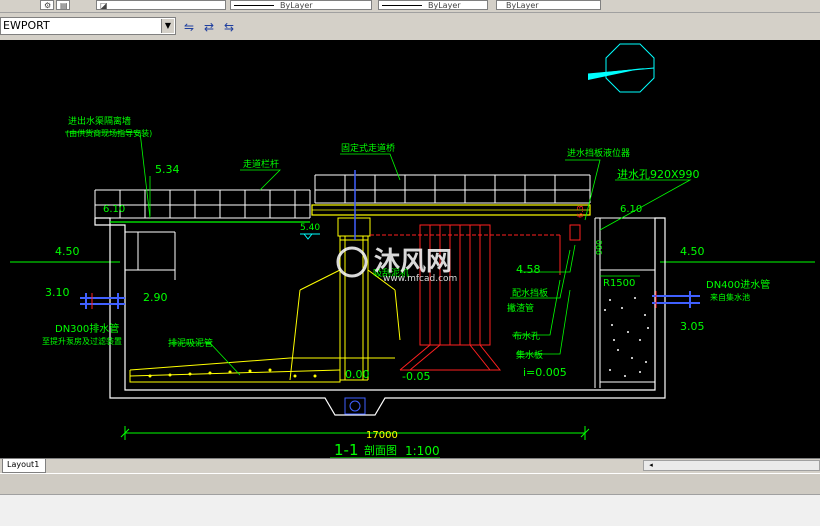 The image size is (820, 526). What do you see at coordinates (598, 153) in the screenshot?
I see `label-effluent-weir: 进水挡板液位器` at bounding box center [598, 153].